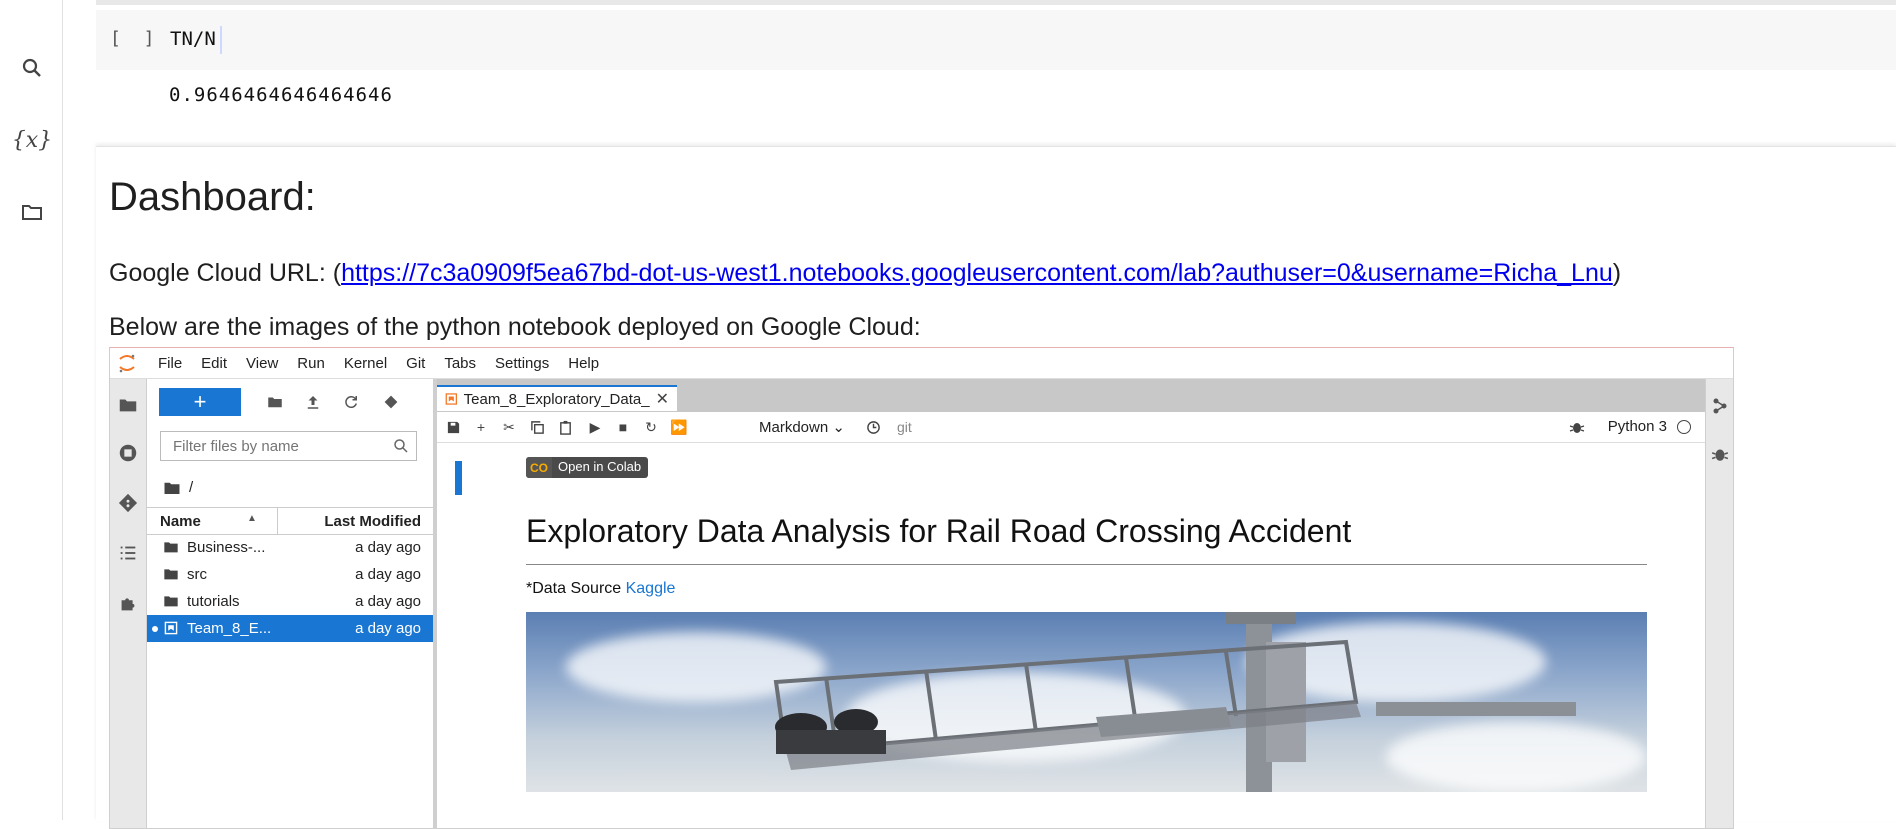  Describe the element at coordinates (197, 574) in the screenshot. I see `file-name: src` at that location.